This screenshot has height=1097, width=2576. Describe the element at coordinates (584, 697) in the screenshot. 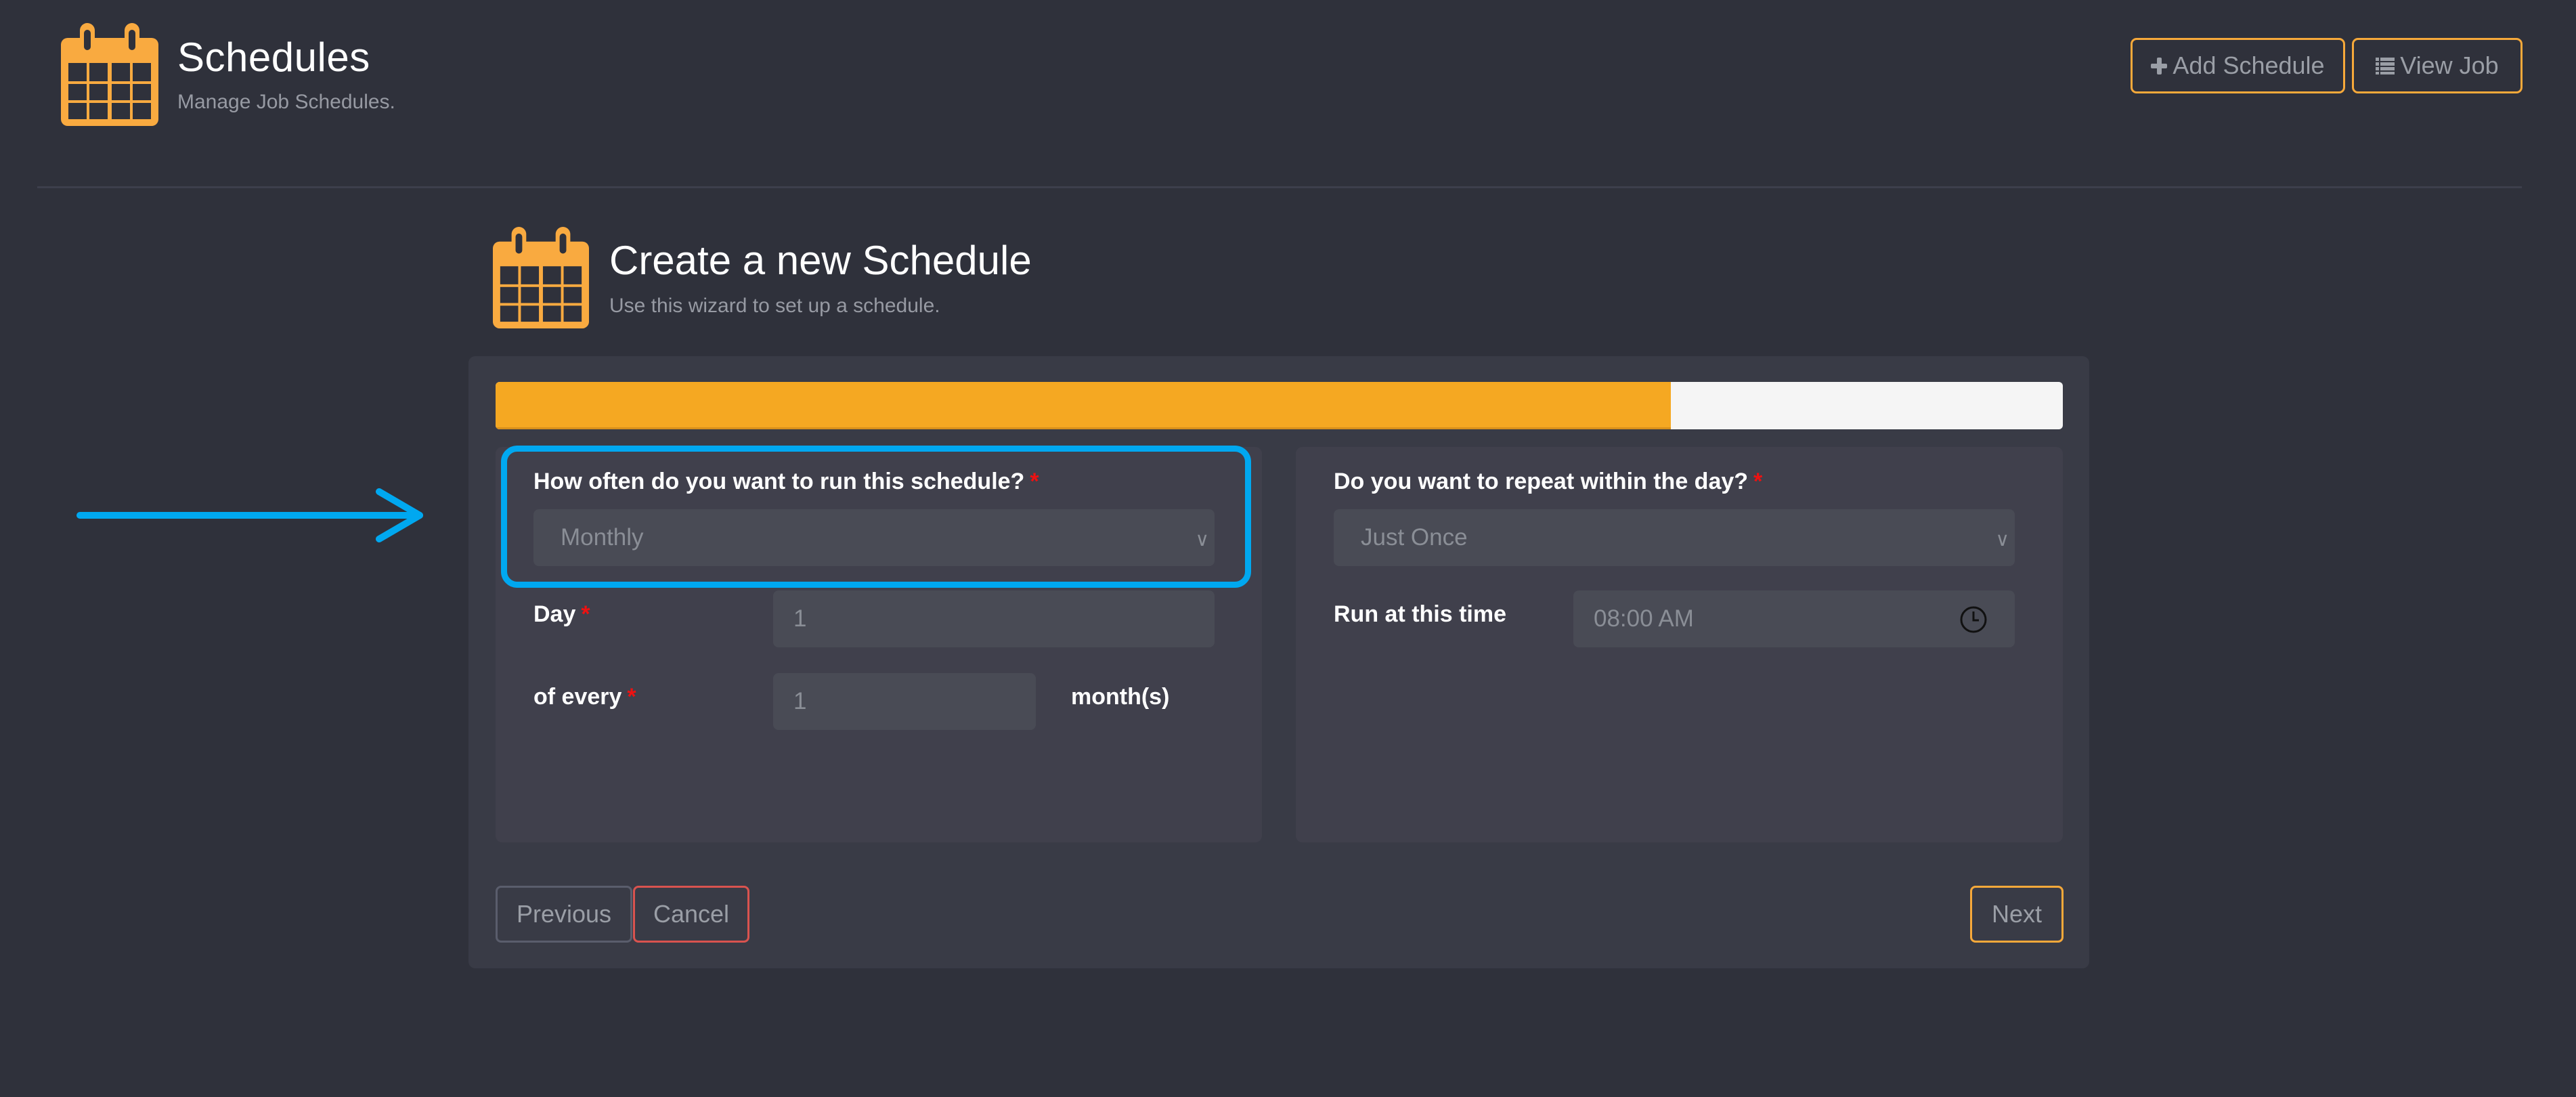

I see `of-every-label: of every *` at that location.